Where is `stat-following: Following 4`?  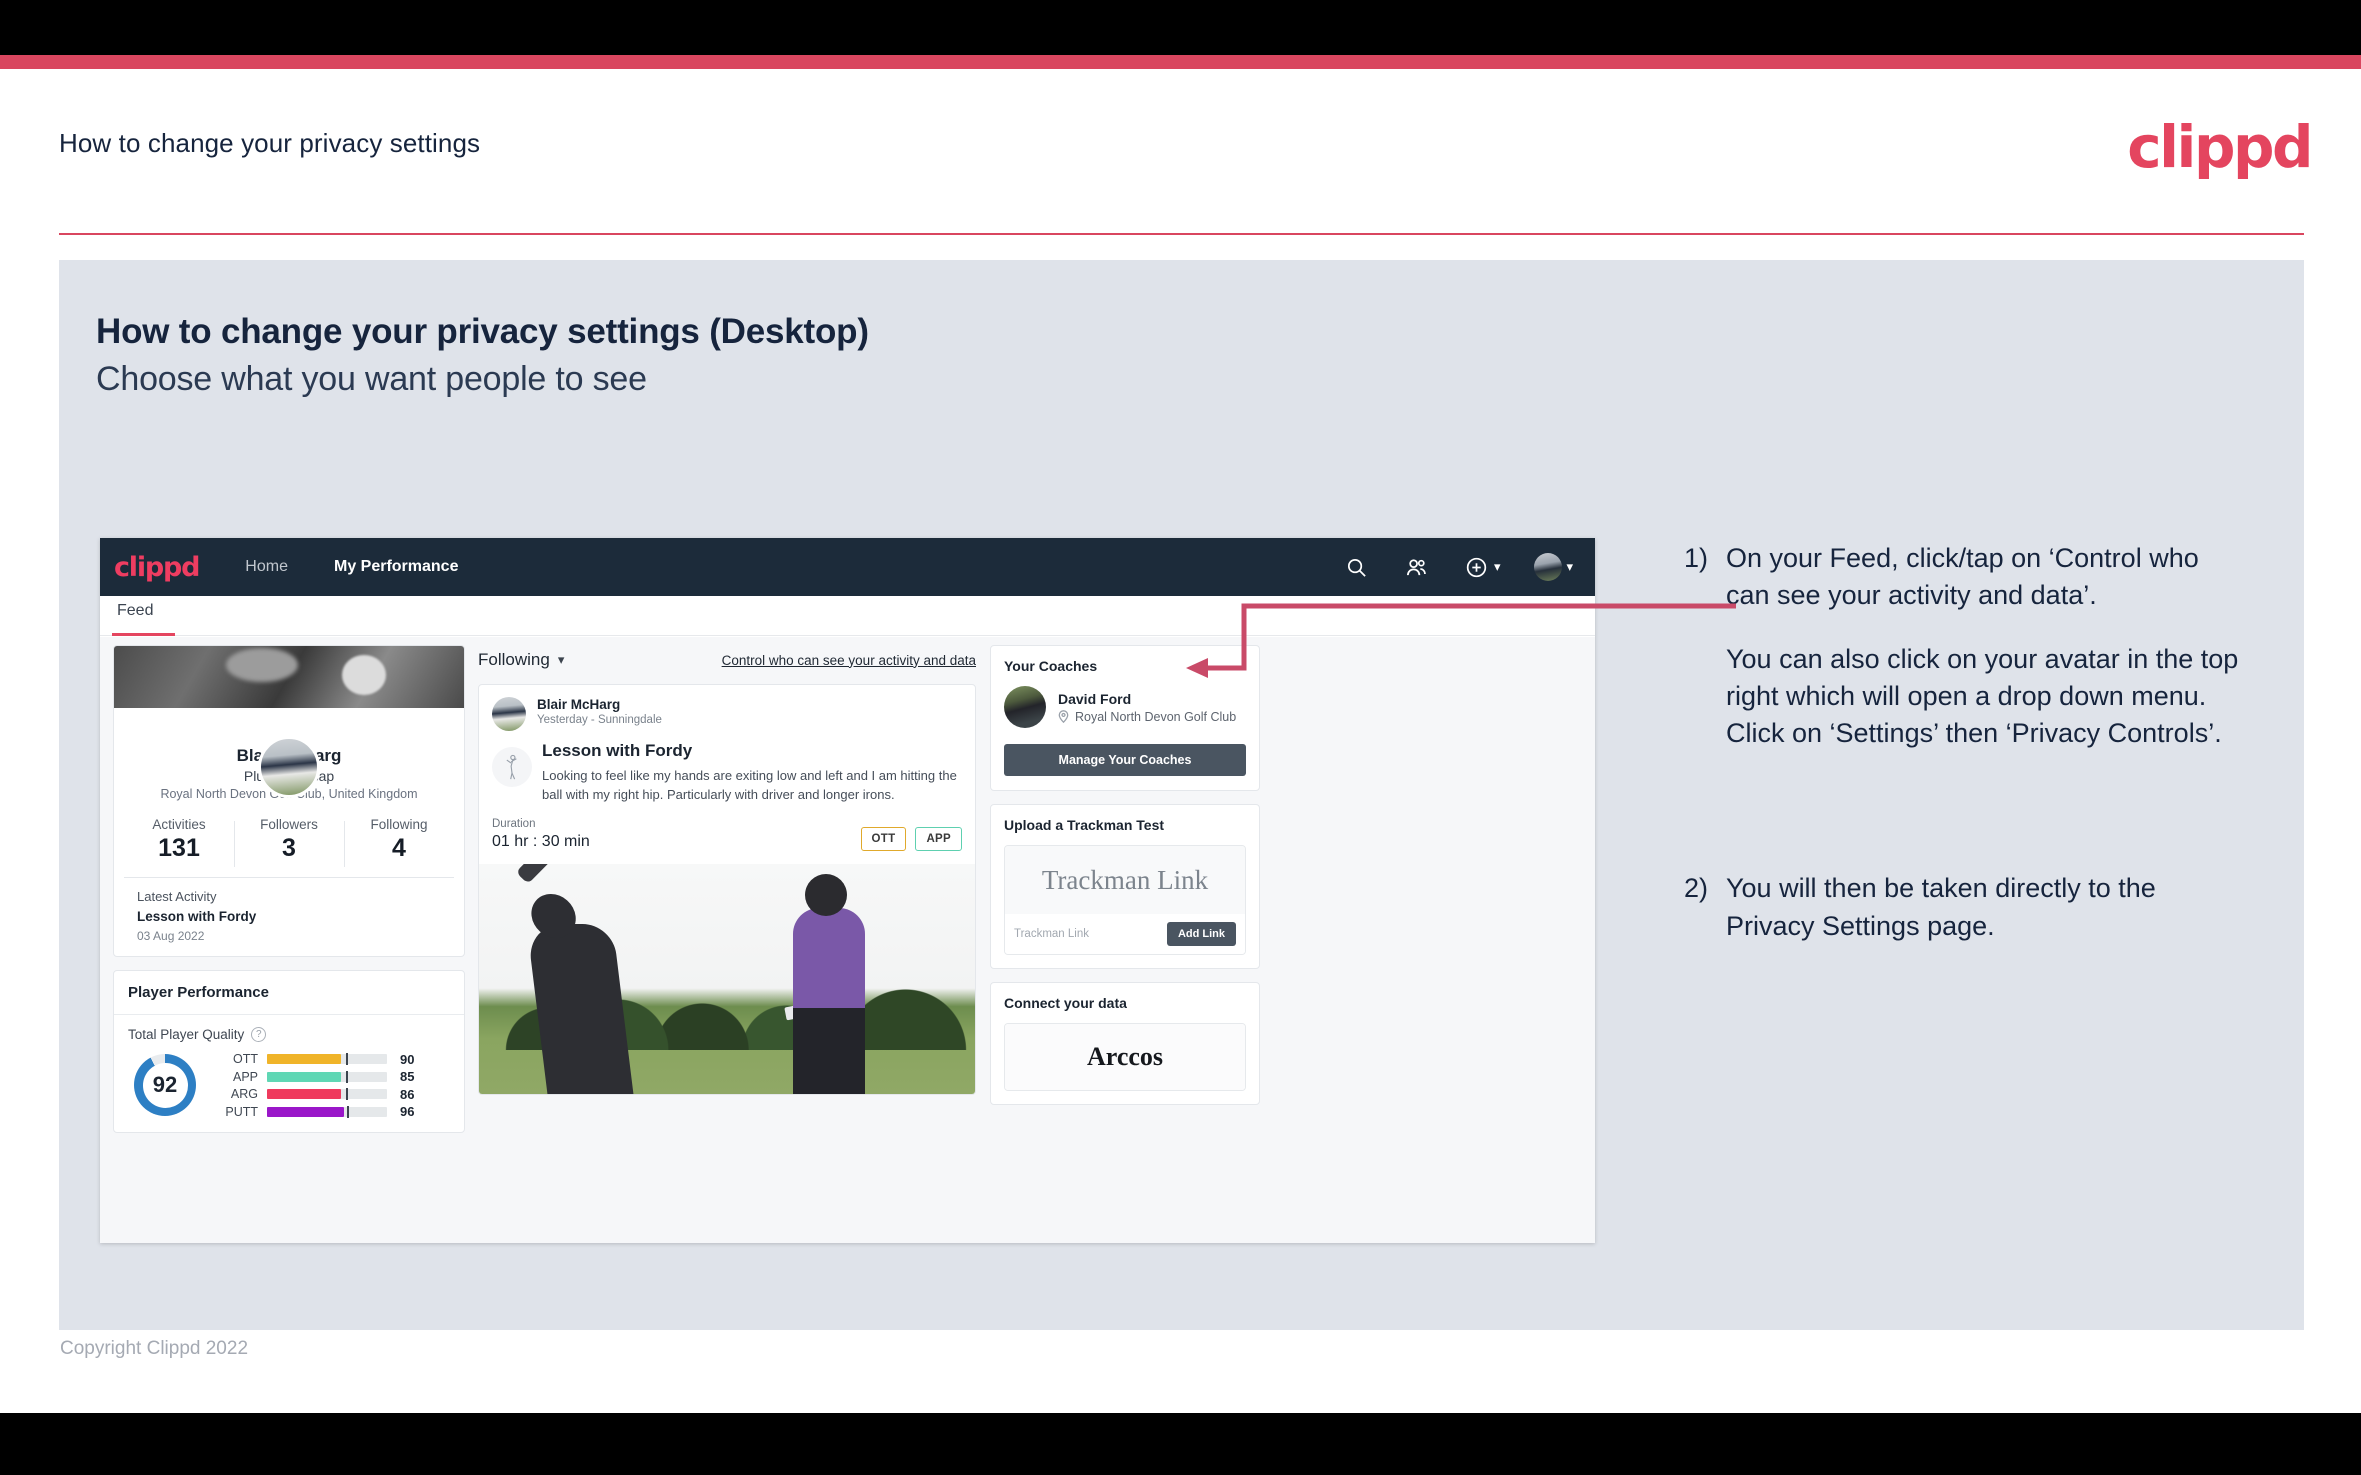
stat-following: Following 4 is located at coordinates (399, 842).